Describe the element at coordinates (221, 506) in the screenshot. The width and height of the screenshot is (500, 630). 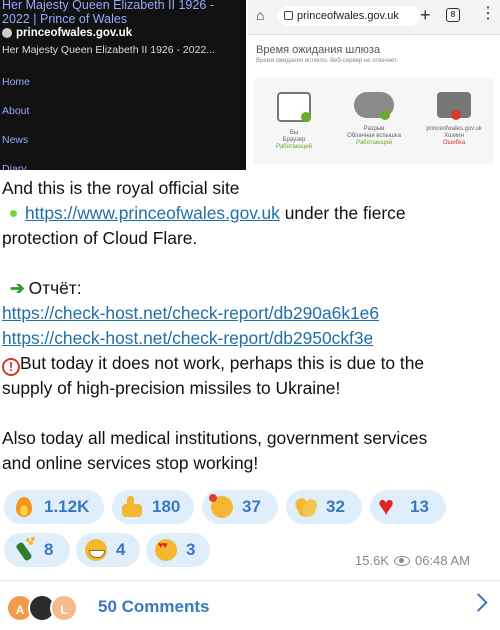
I see `smiling-face-with-hearts-icon` at that location.